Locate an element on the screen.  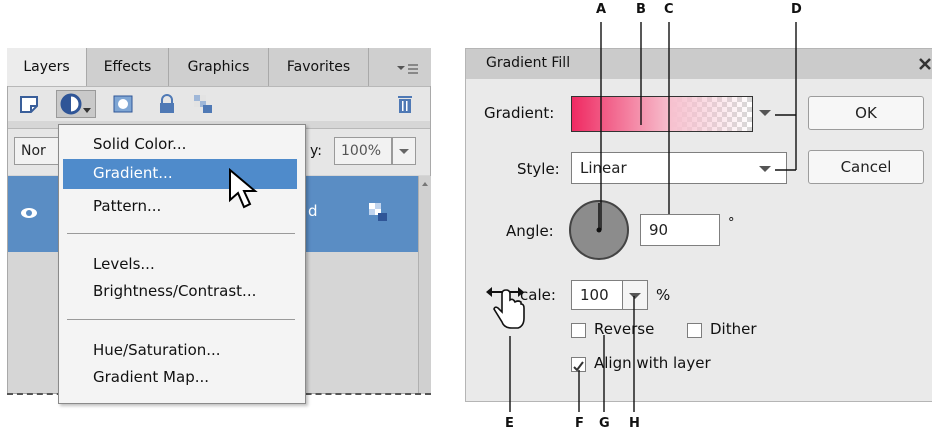
callout-b: B is located at coordinates (641, 9).